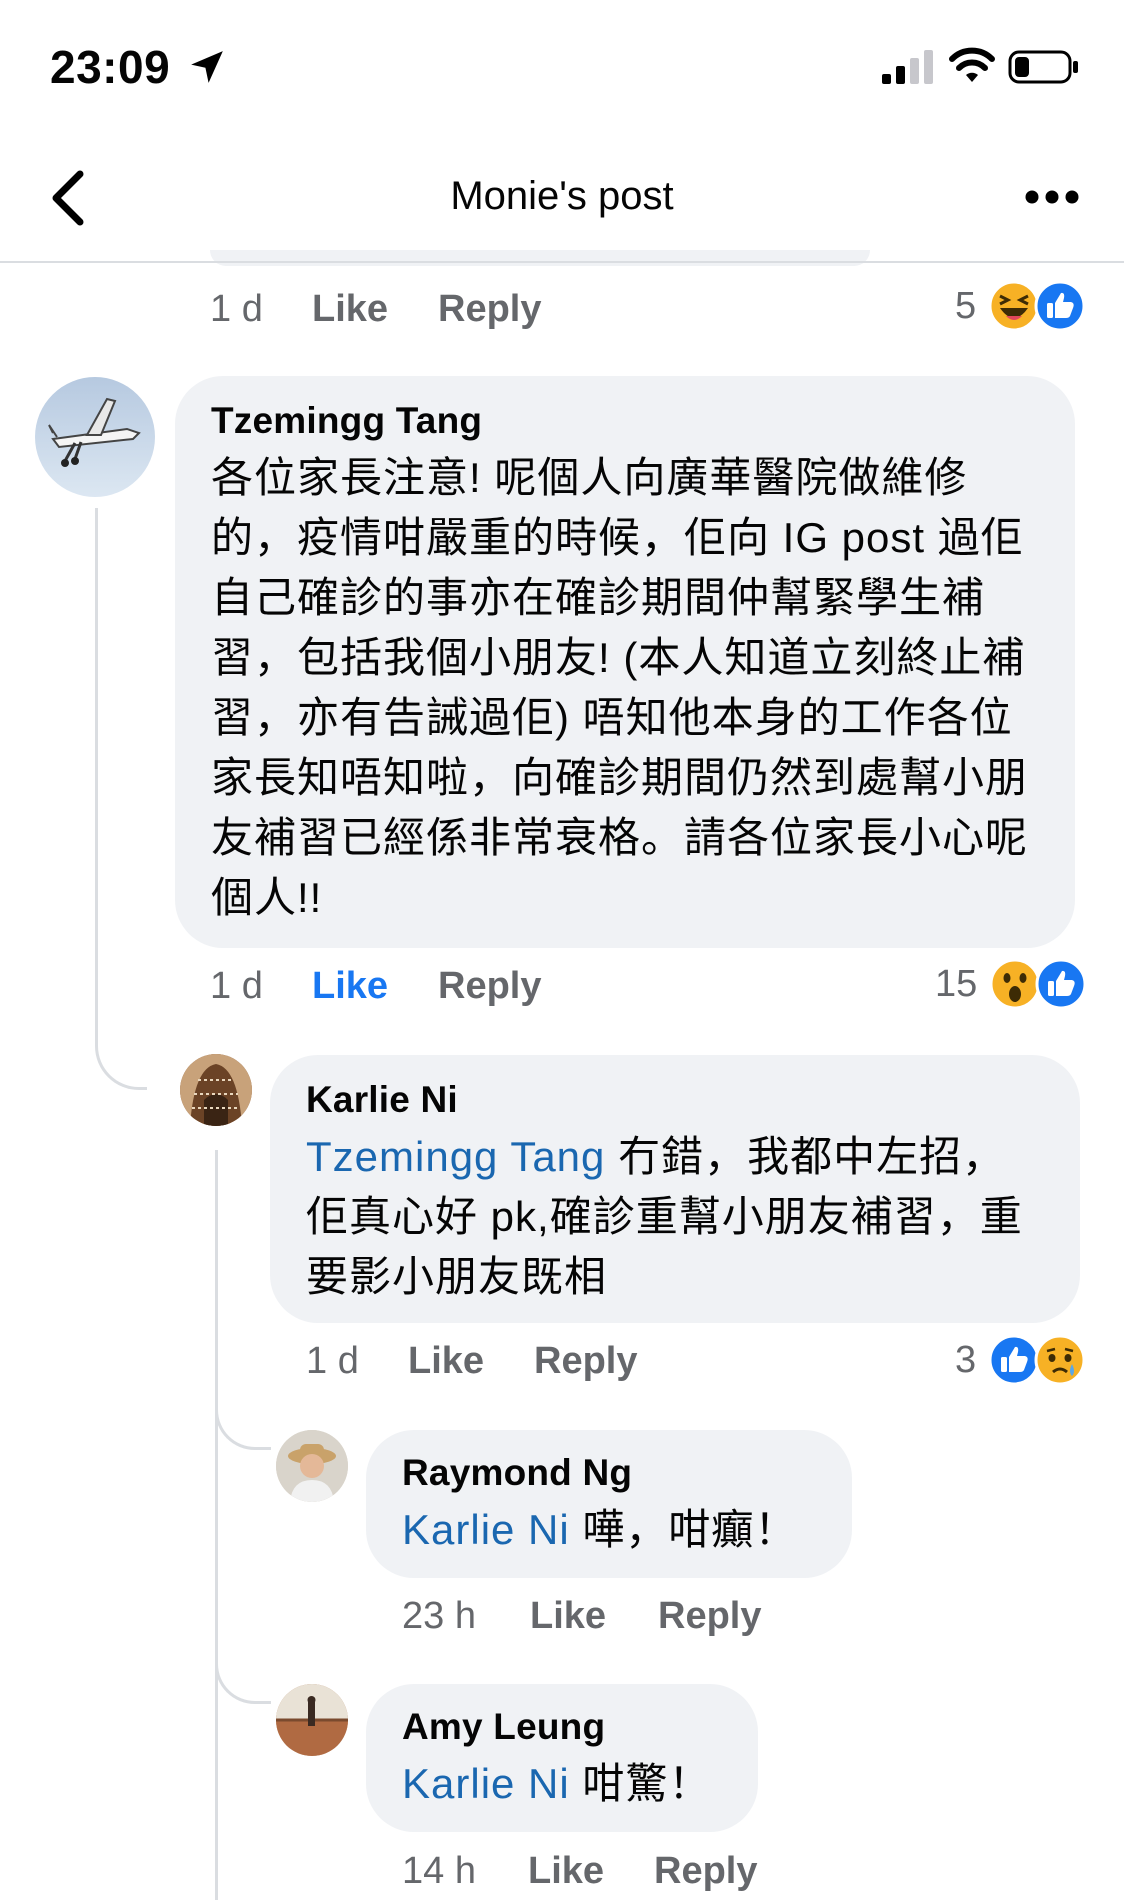 The height and width of the screenshot is (1900, 1124). Describe the element at coordinates (1015, 984) in the screenshot. I see `wow-reaction-icon` at that location.